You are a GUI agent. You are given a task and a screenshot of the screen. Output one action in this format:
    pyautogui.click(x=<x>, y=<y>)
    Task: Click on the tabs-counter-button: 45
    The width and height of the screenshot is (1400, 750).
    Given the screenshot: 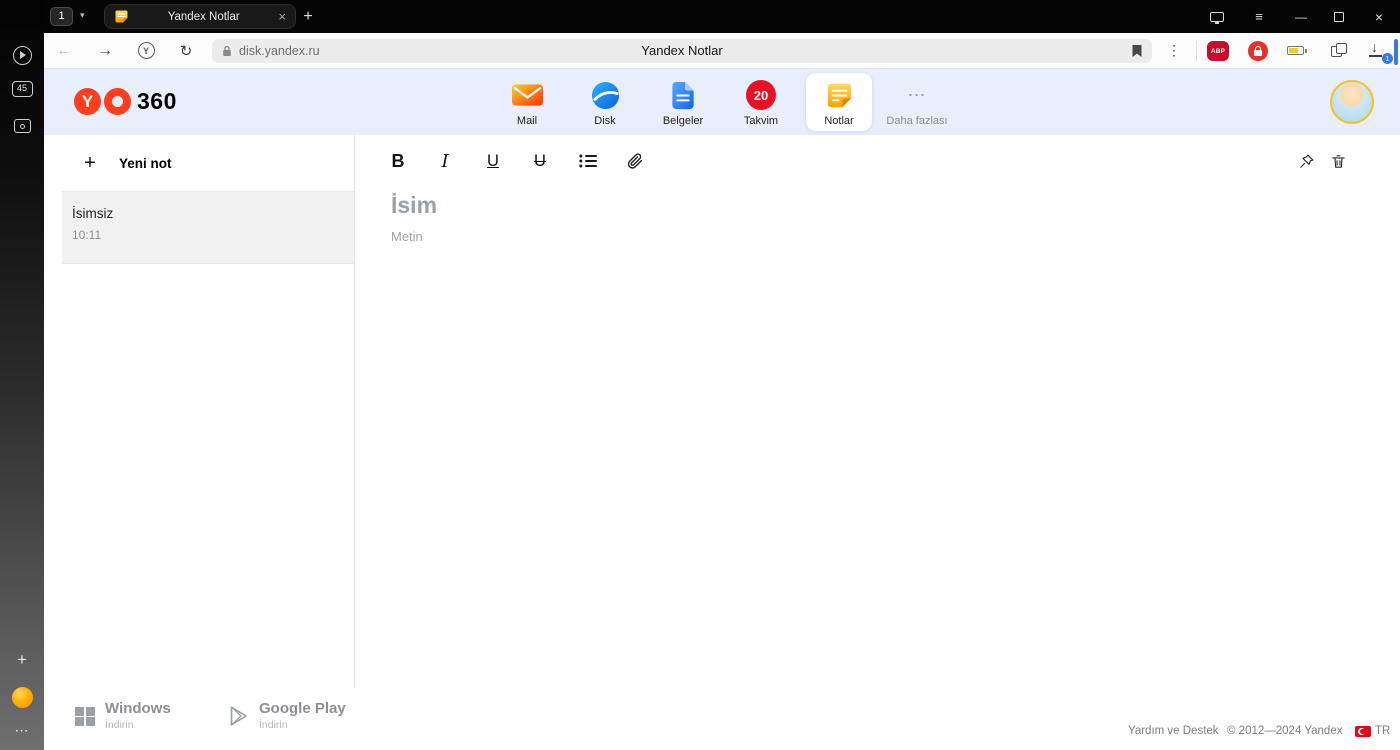 What is the action you would take?
    pyautogui.click(x=22, y=89)
    